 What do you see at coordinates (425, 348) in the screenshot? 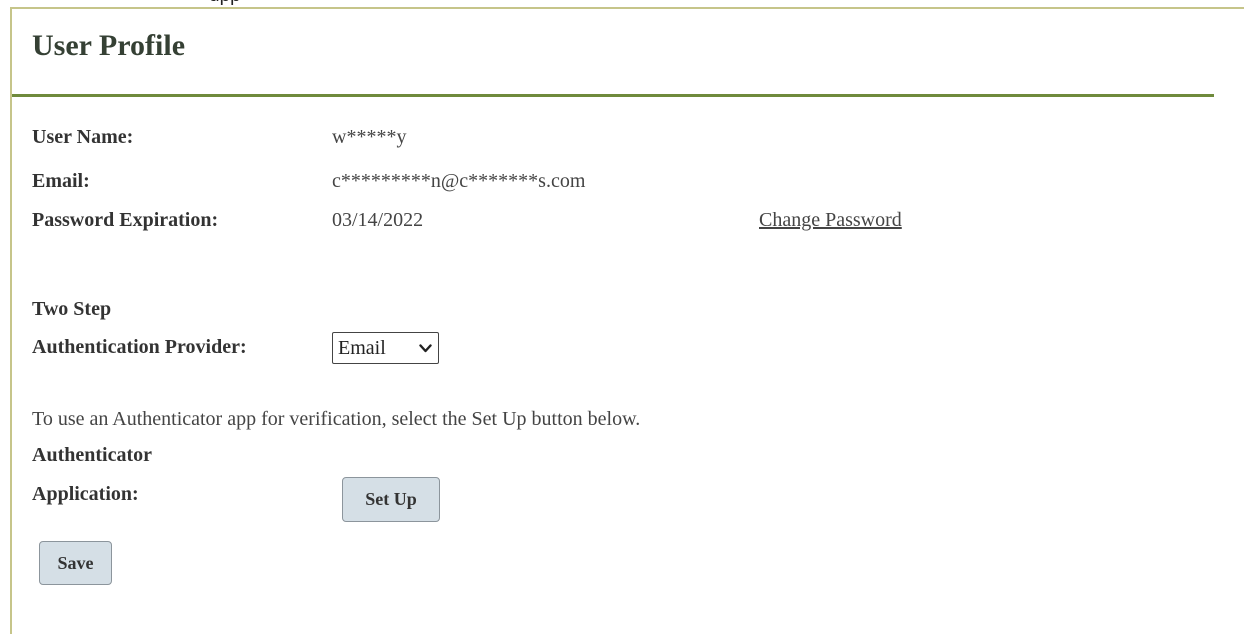
I see `chevron-down-icon` at bounding box center [425, 348].